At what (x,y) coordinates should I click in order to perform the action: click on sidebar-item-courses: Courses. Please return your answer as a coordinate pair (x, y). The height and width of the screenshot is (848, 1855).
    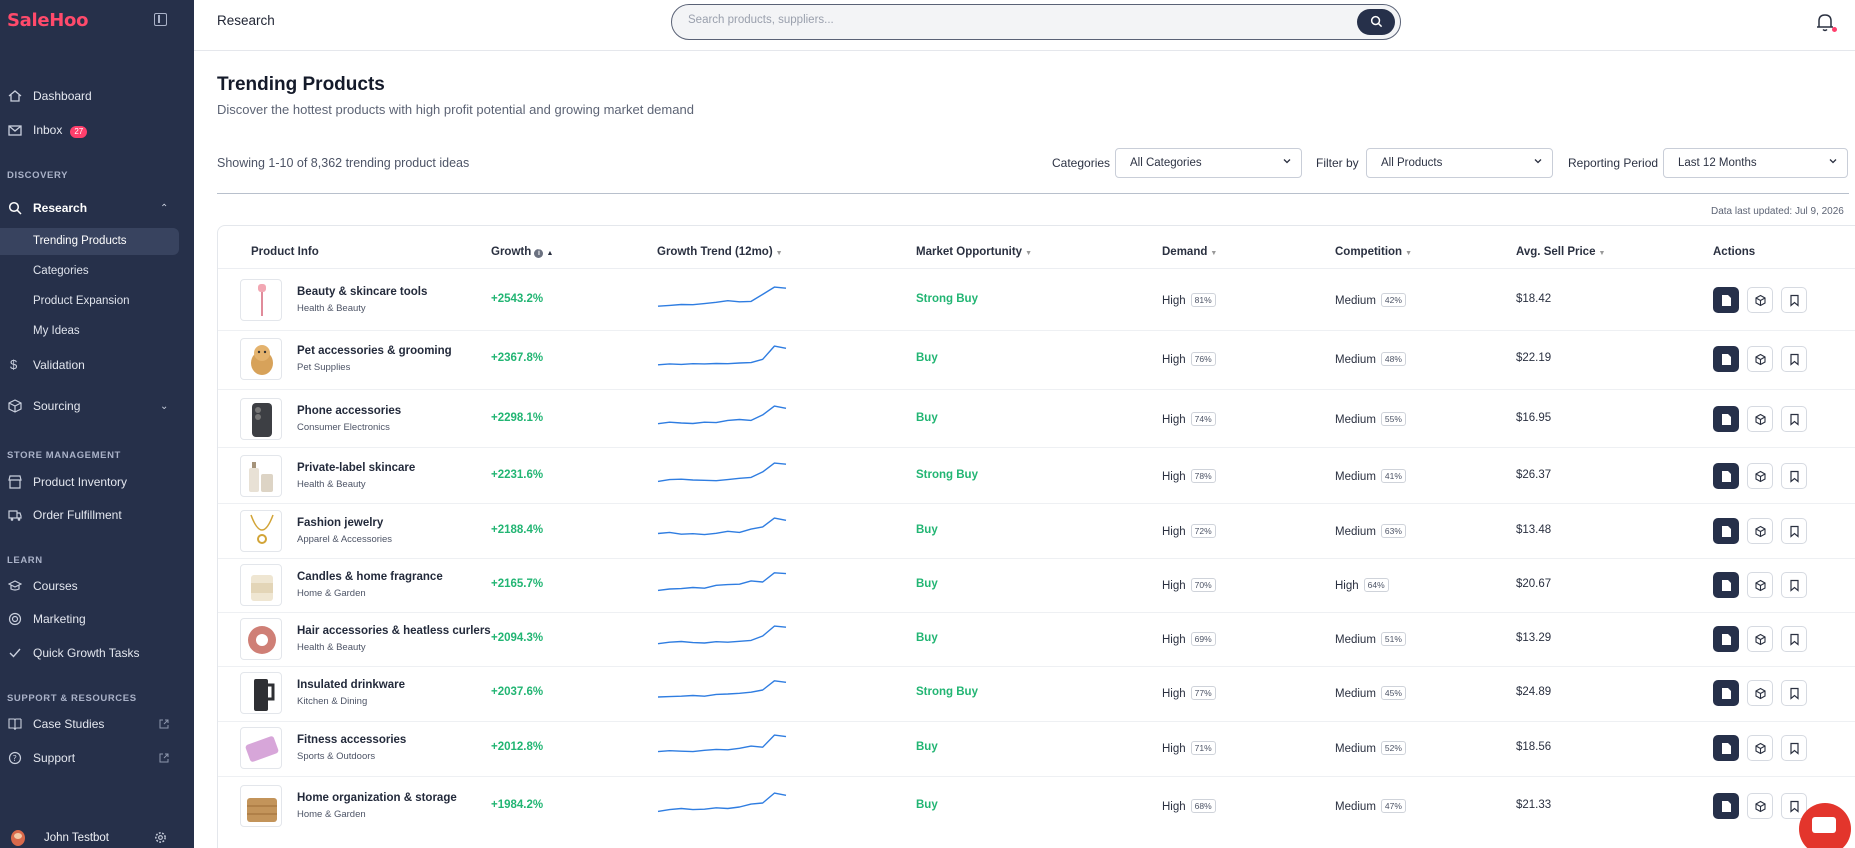
    Looking at the image, I should click on (97, 586).